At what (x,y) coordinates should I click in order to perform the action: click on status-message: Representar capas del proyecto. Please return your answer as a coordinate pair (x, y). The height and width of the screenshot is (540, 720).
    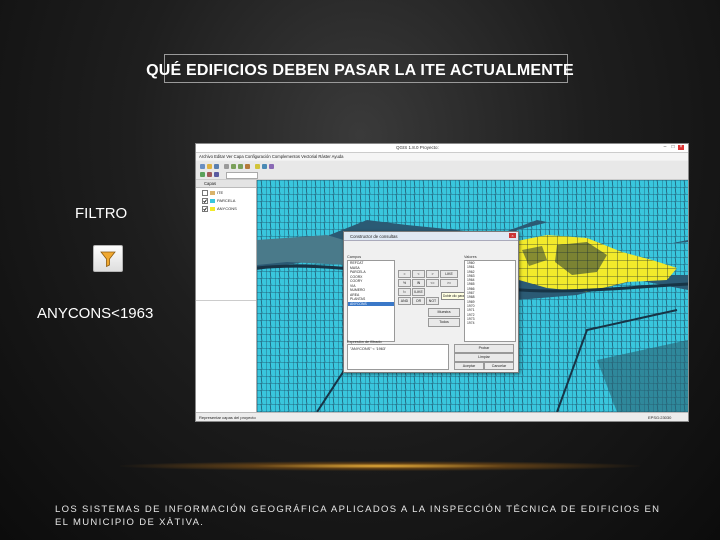
    Looking at the image, I should click on (227, 417).